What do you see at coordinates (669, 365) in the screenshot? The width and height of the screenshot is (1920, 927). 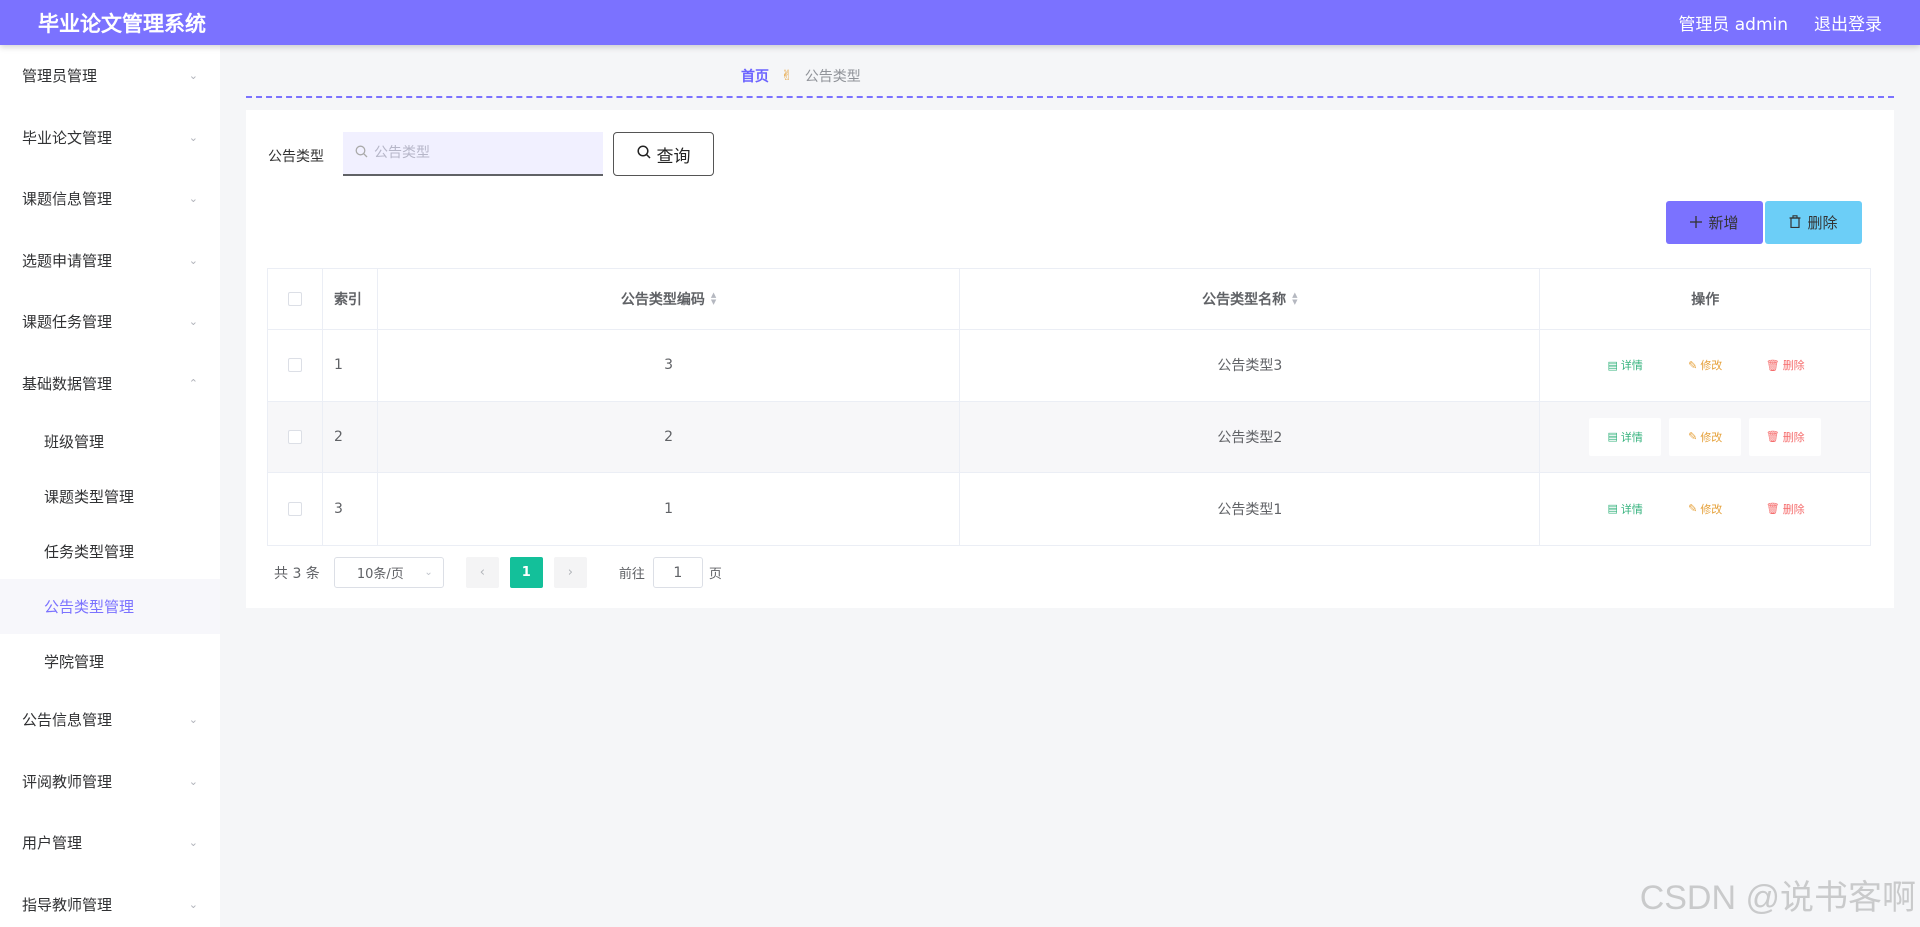 I see `cell-code: 3` at bounding box center [669, 365].